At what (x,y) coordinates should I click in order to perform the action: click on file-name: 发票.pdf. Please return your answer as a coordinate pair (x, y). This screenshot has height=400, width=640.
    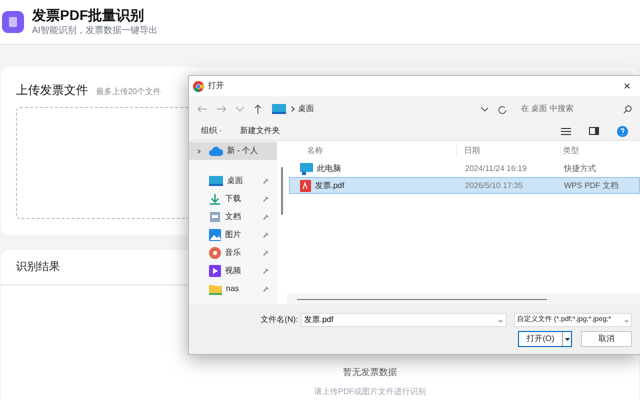
    Looking at the image, I should click on (329, 186).